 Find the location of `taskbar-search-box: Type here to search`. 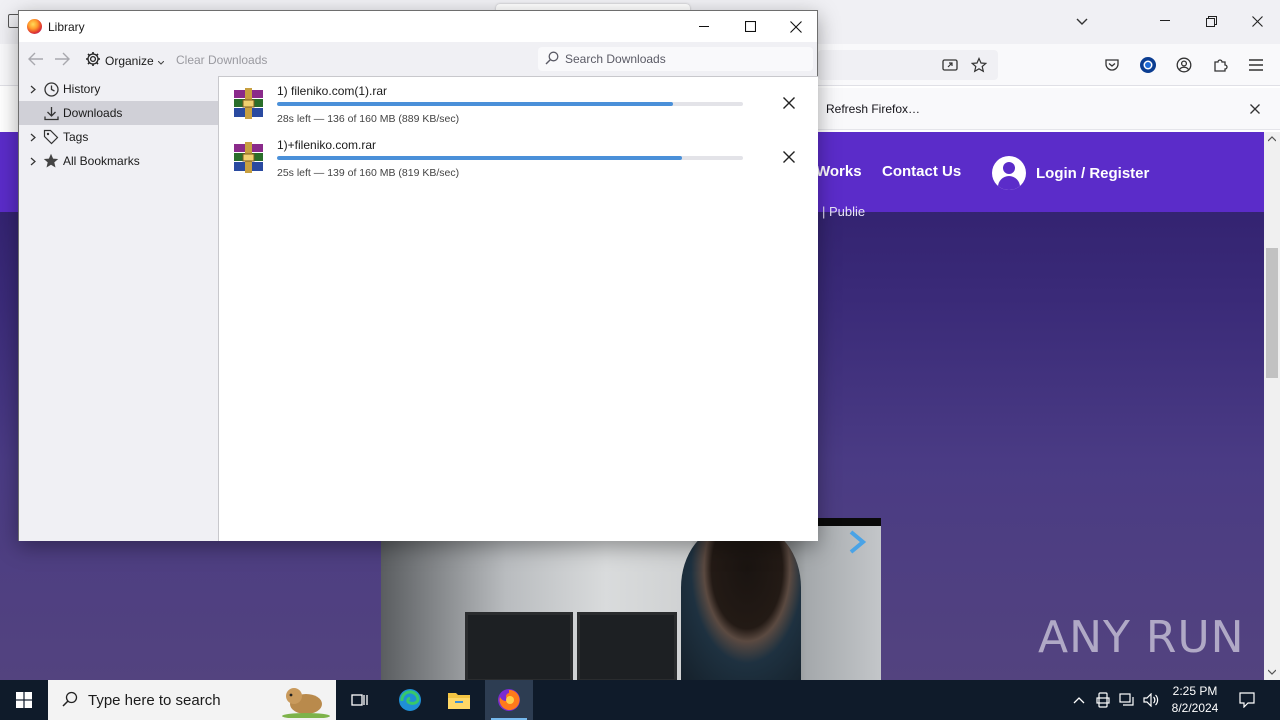

taskbar-search-box: Type here to search is located at coordinates (192, 700).